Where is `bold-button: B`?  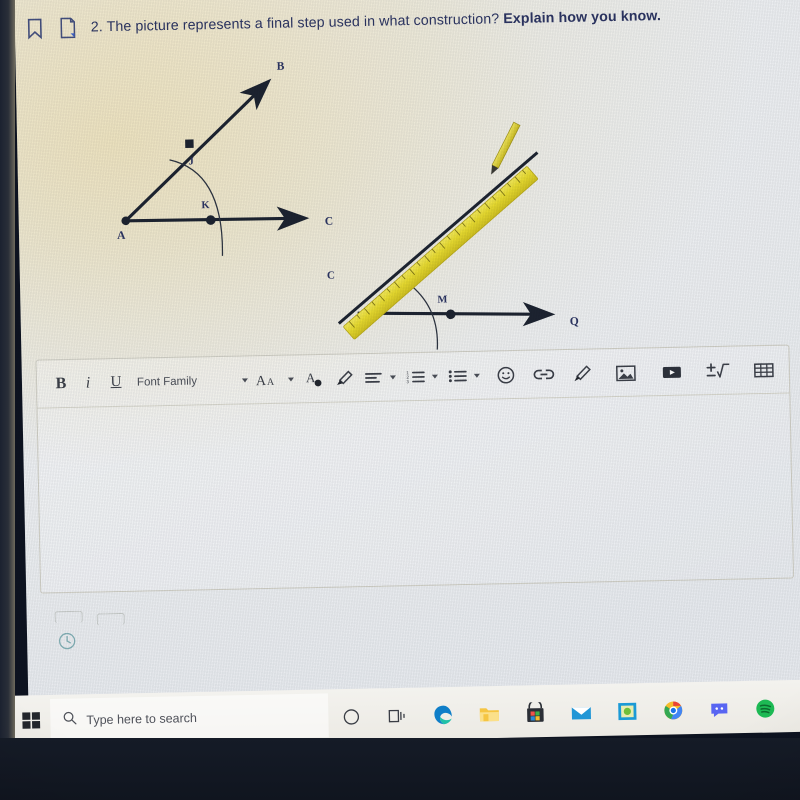
bold-button: B is located at coordinates (61, 383).